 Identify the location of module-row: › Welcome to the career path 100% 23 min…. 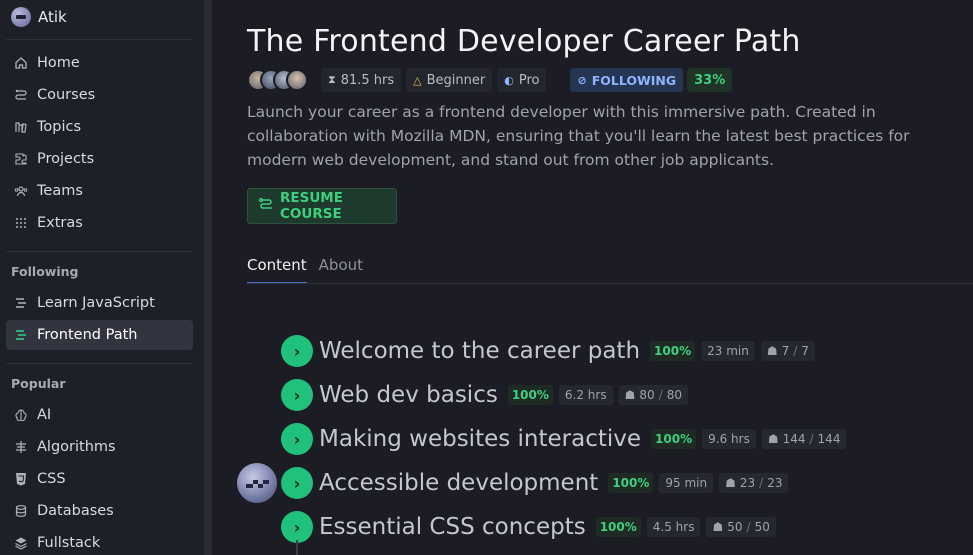
(551, 351).